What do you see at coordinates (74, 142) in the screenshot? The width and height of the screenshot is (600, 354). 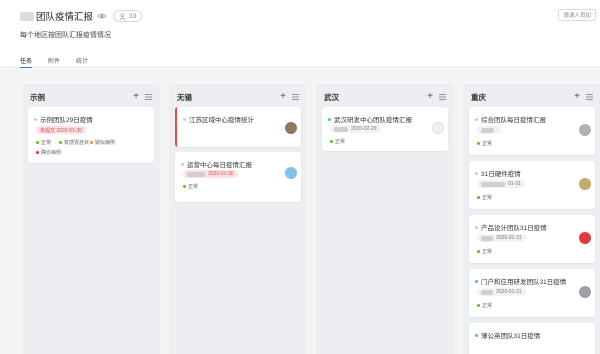 I see `tag: 有感冒症状` at bounding box center [74, 142].